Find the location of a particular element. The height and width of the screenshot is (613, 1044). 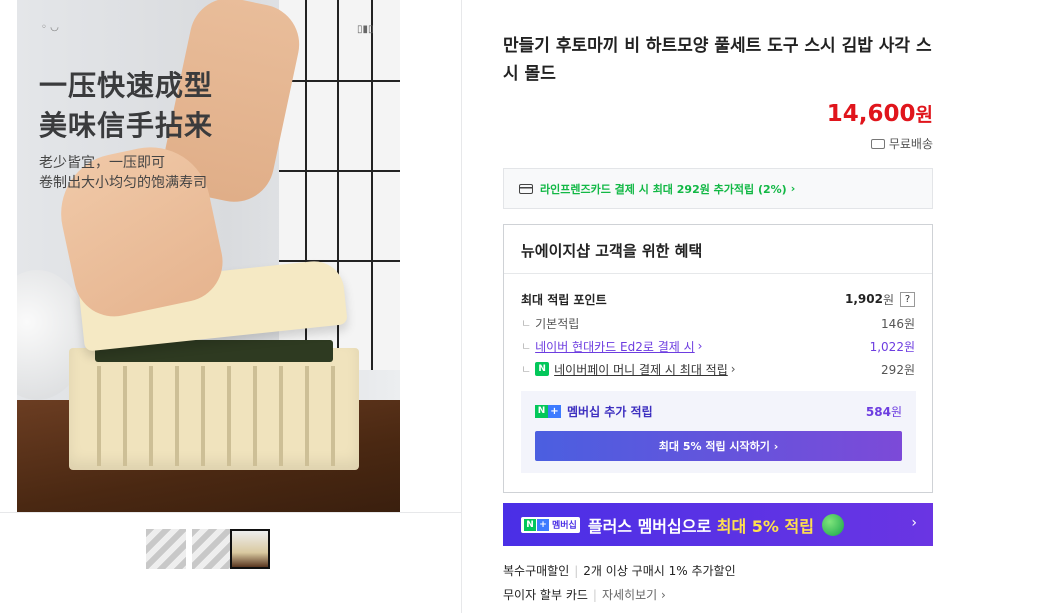

npay-icon: N is located at coordinates (542, 369).